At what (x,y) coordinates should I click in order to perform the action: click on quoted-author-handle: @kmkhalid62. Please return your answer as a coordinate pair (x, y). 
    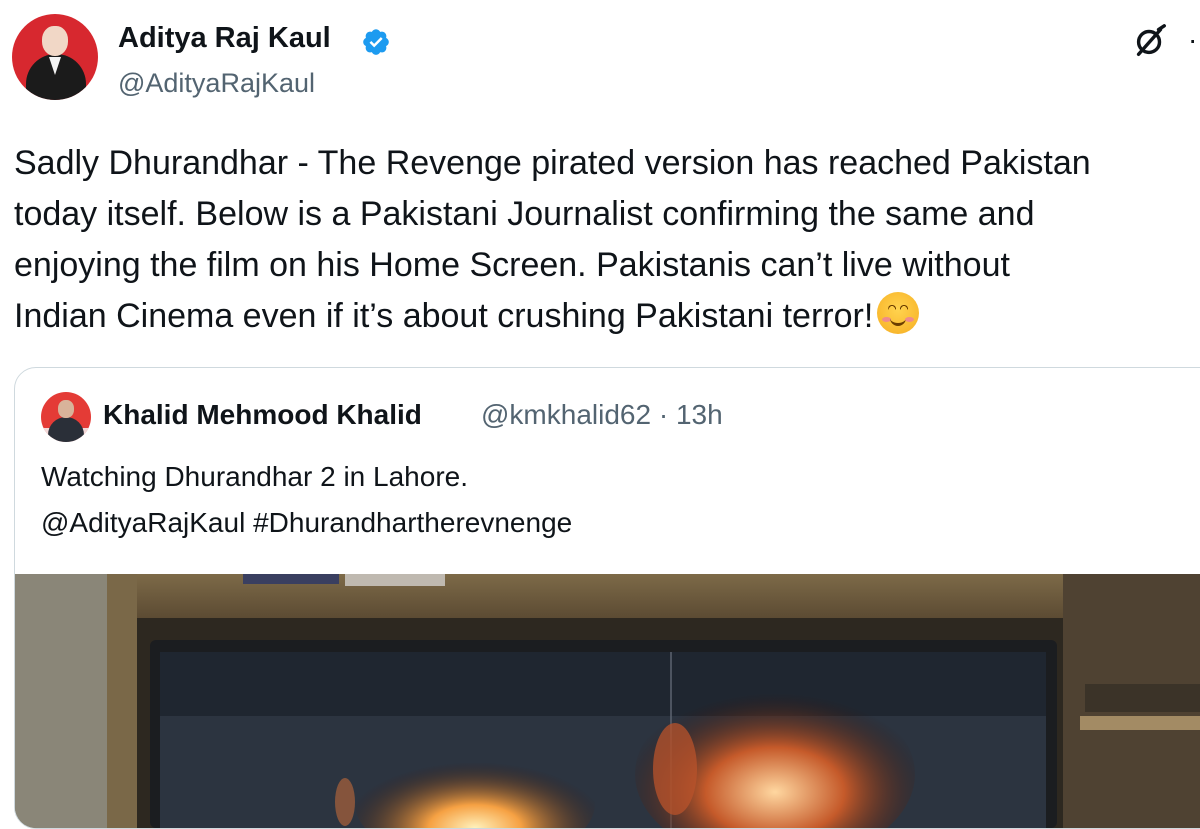
    Looking at the image, I should click on (566, 414).